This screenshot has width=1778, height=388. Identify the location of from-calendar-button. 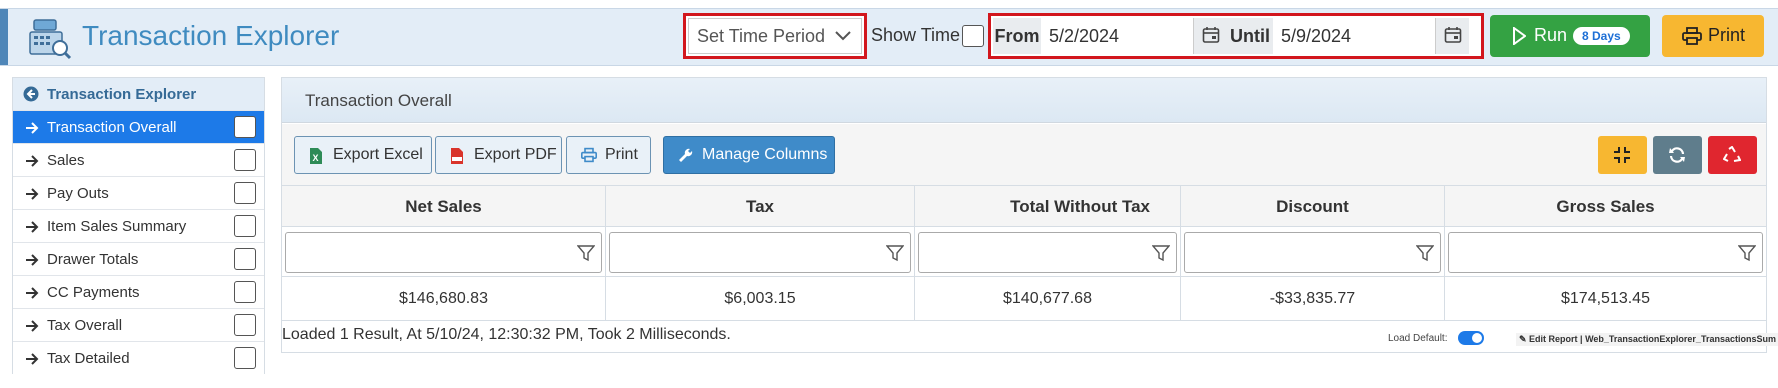
(1210, 36).